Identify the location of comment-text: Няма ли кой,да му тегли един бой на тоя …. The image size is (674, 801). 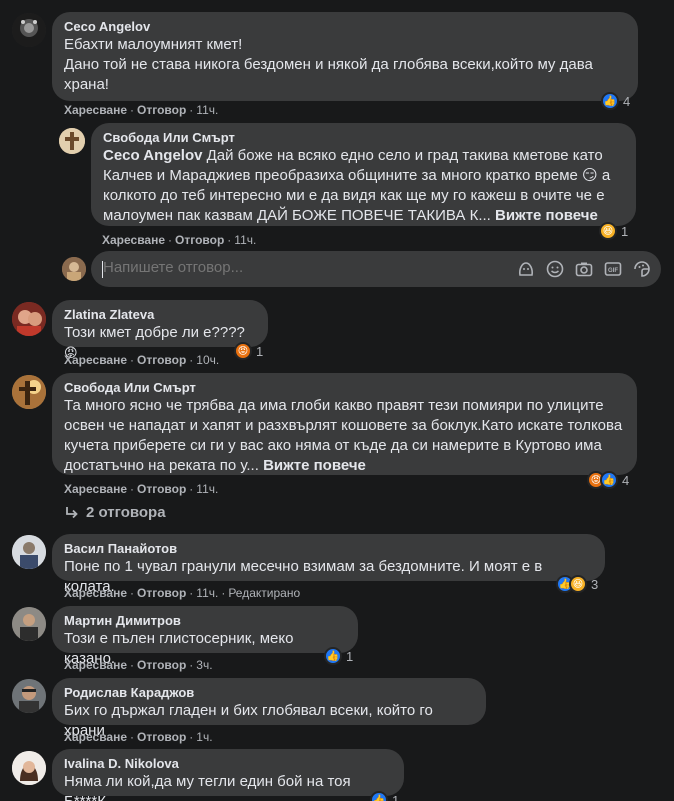
(207, 787).